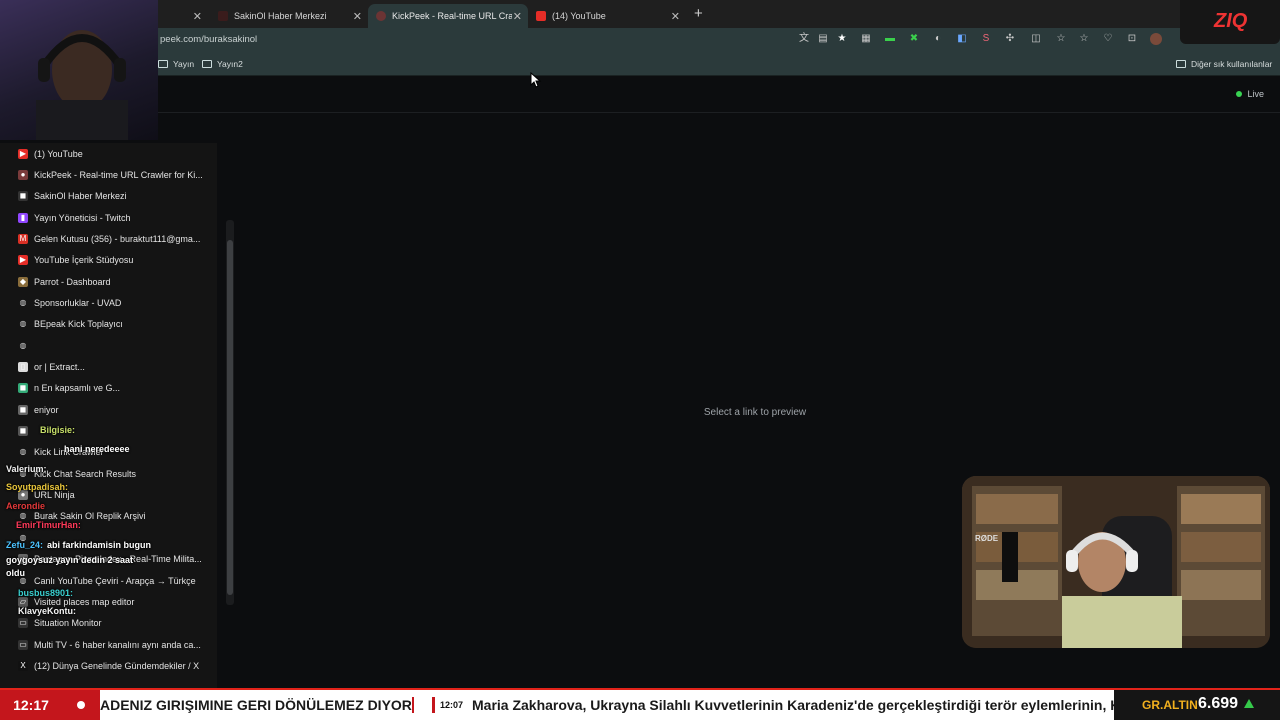  I want to click on split-view-icon: ◫, so click(1036, 39).